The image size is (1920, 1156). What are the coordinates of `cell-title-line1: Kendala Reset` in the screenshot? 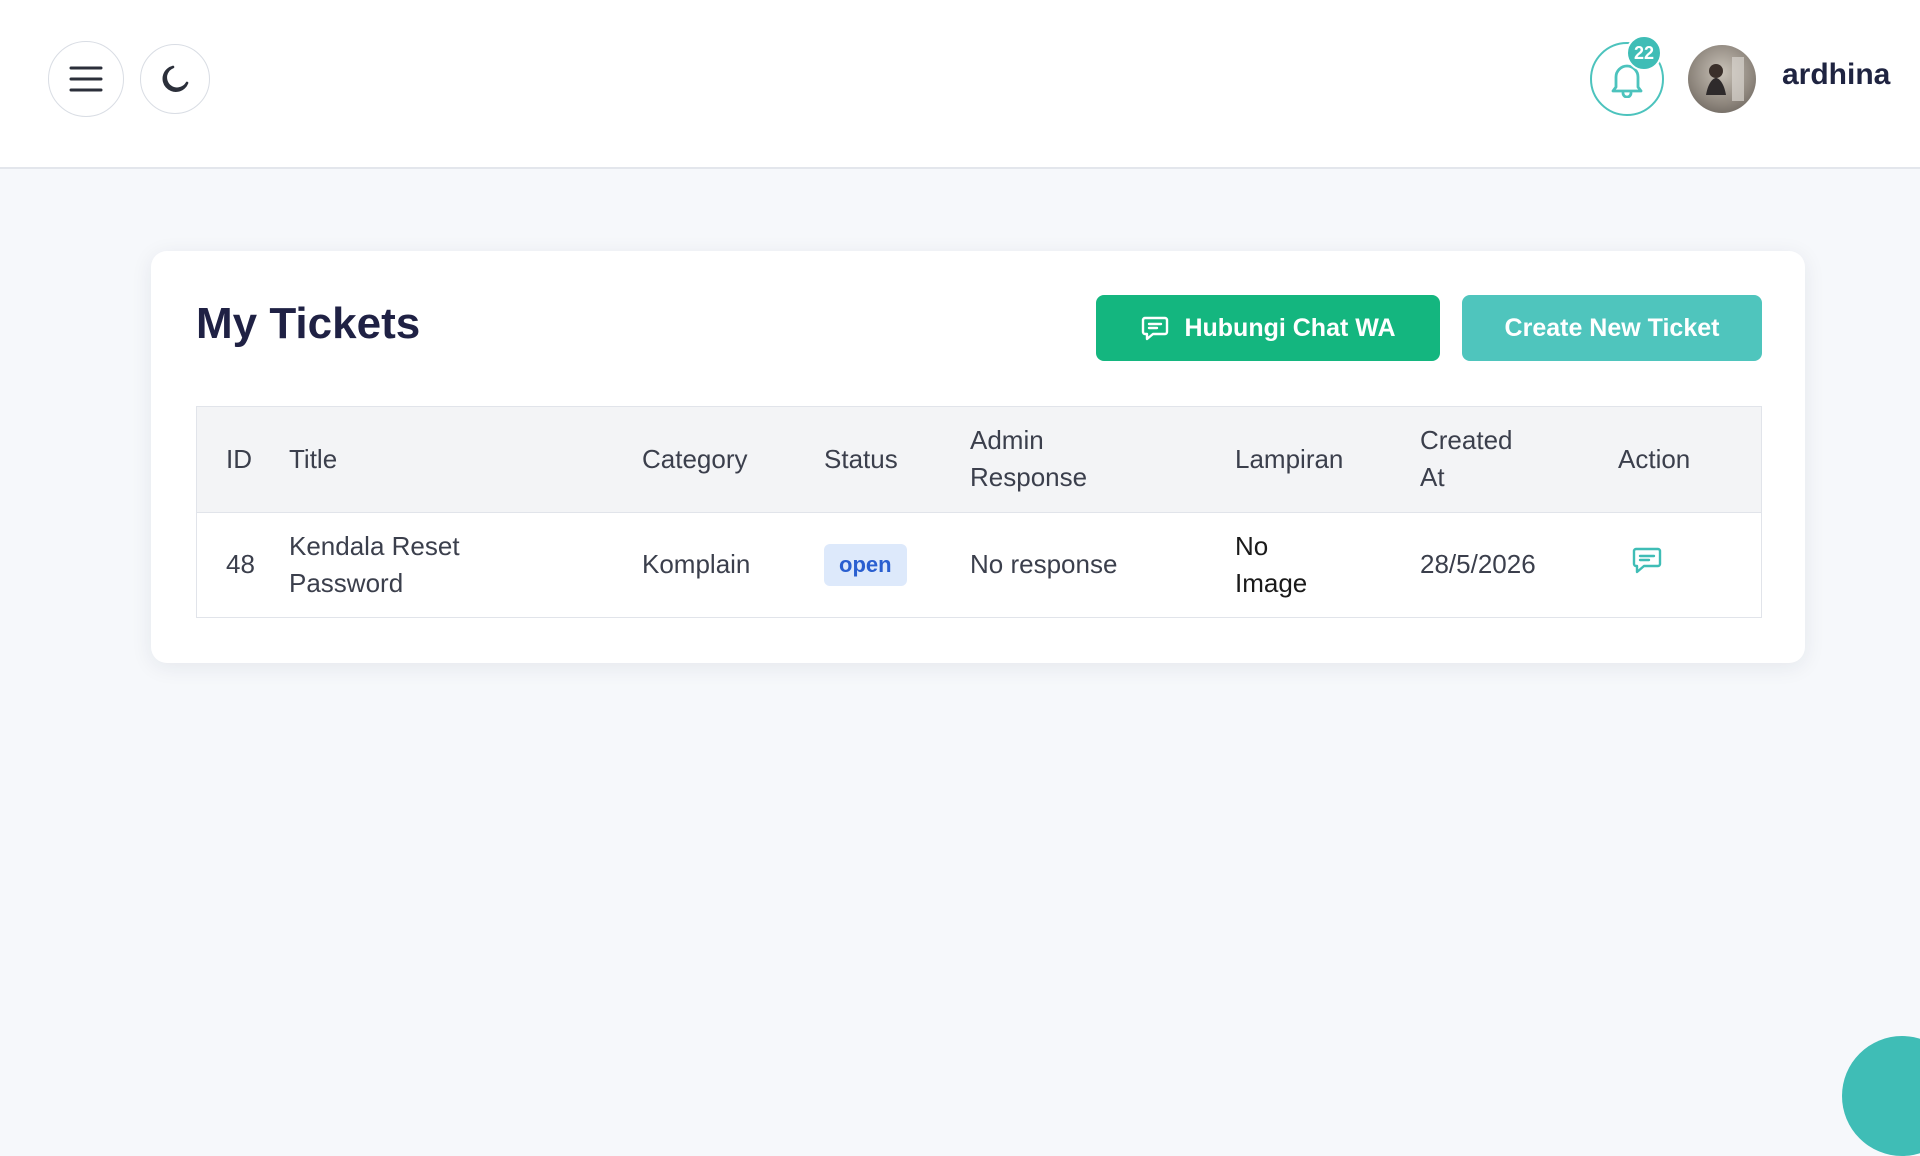 It's located at (374, 545).